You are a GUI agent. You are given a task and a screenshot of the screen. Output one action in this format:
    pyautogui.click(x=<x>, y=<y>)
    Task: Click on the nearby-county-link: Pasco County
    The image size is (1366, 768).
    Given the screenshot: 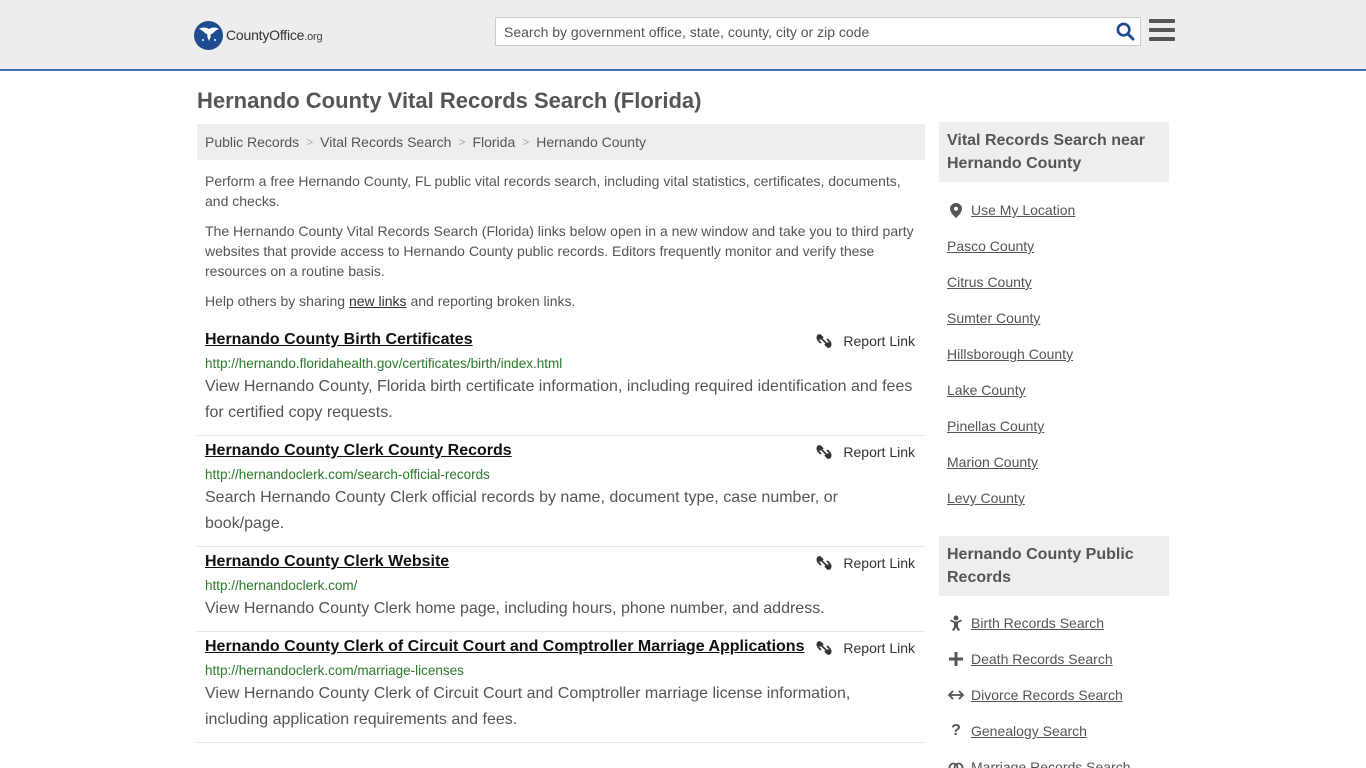 What is the action you would take?
    pyautogui.click(x=990, y=246)
    